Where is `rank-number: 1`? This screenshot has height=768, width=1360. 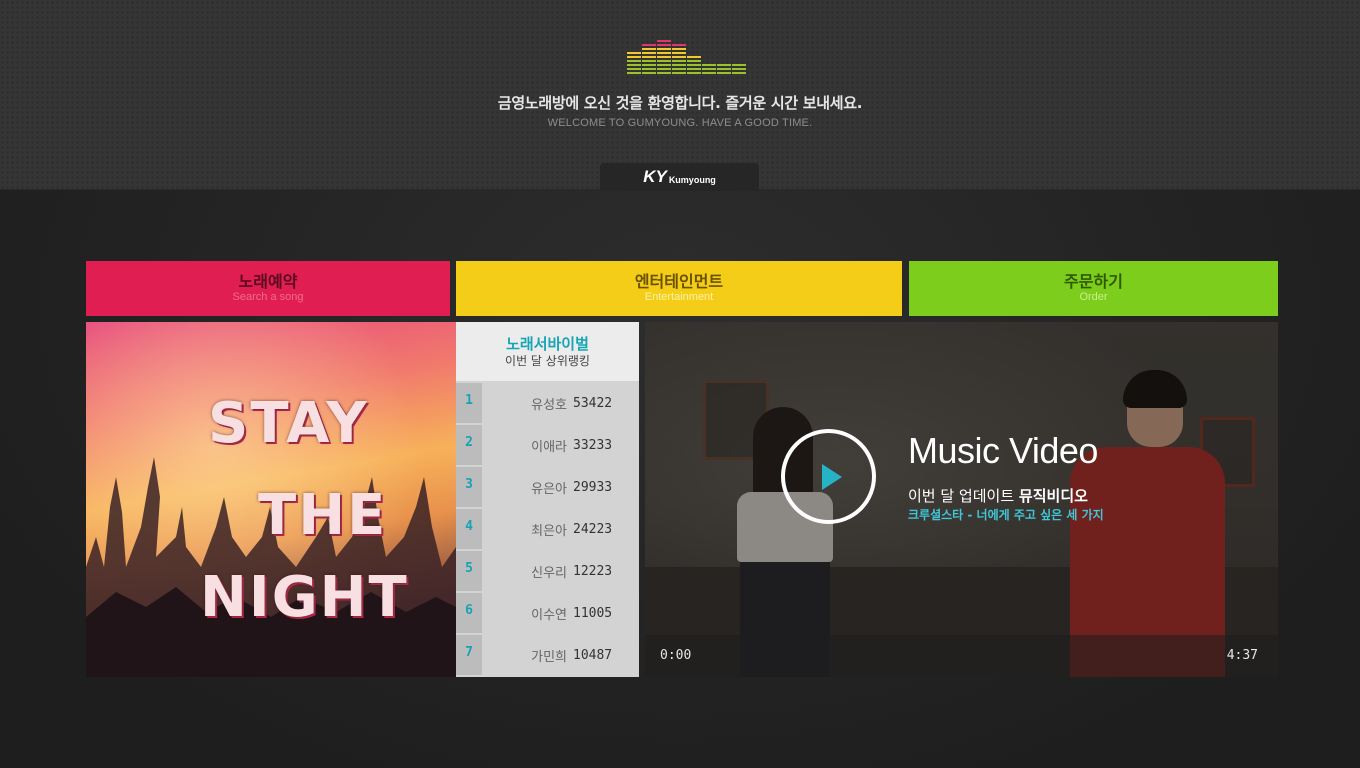 rank-number: 1 is located at coordinates (469, 403).